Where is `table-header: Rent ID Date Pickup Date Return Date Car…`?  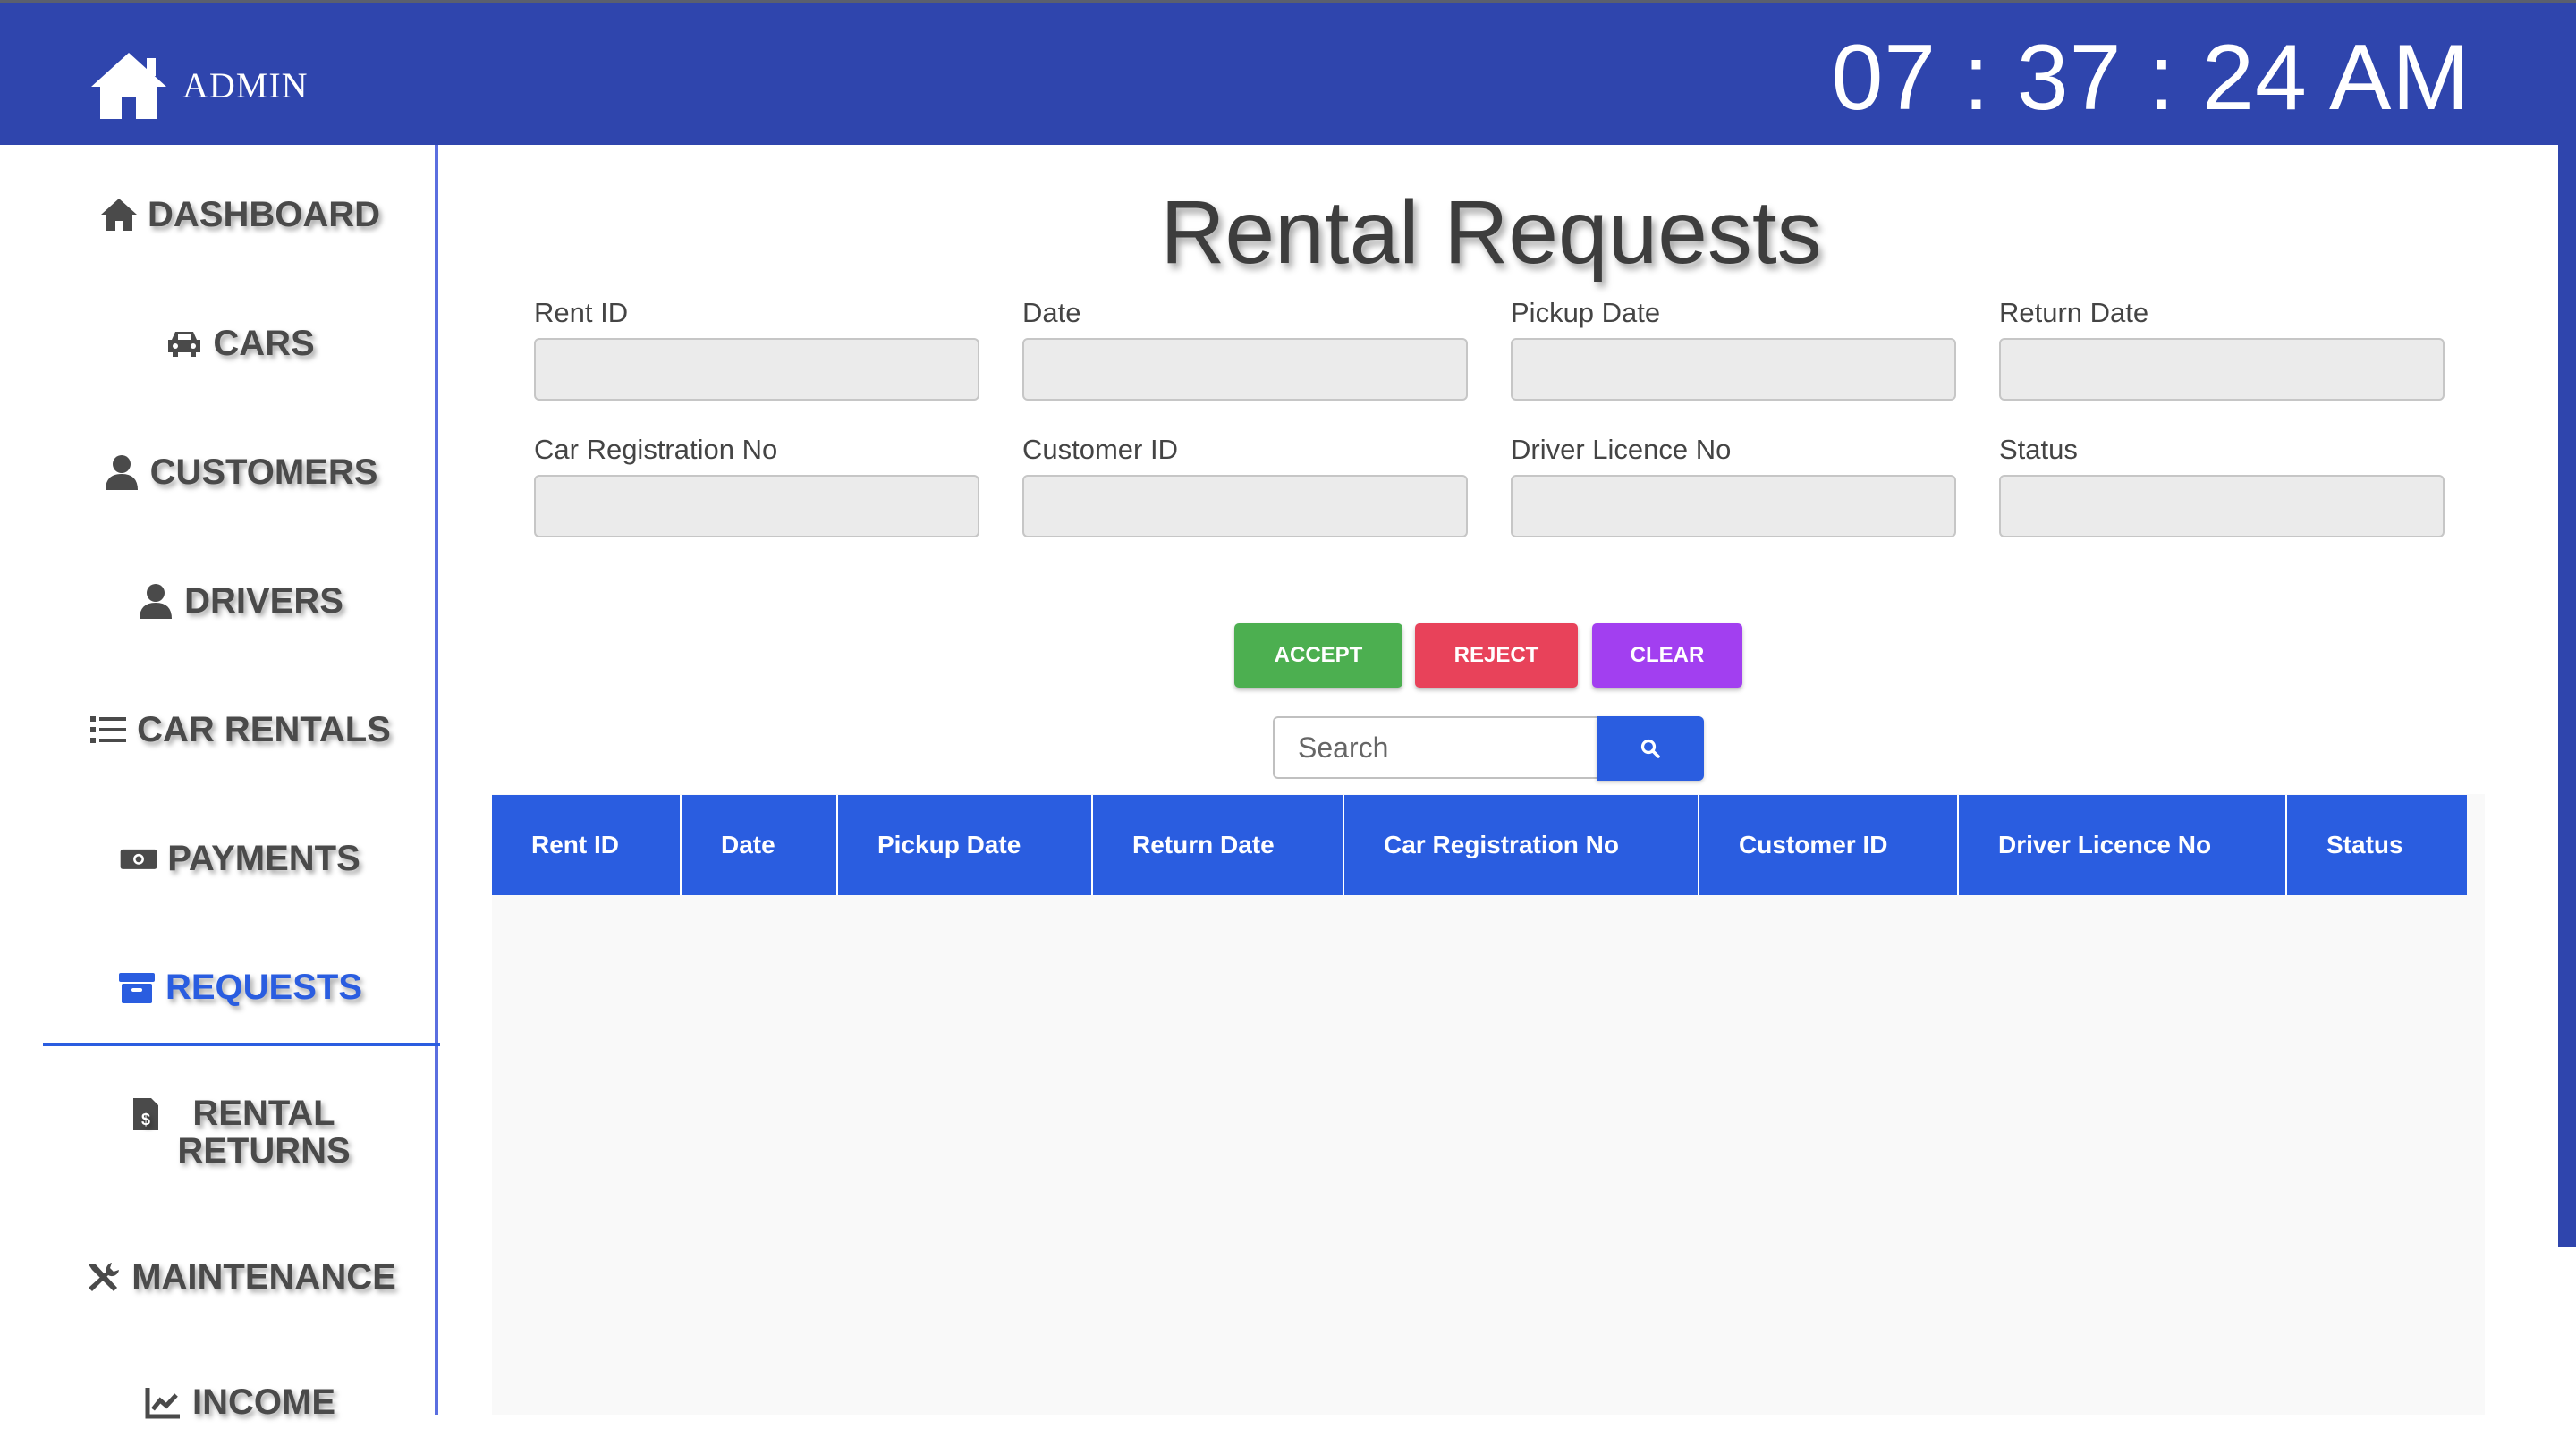 table-header: Rent ID Date Pickup Date Return Date Car… is located at coordinates (1479, 845).